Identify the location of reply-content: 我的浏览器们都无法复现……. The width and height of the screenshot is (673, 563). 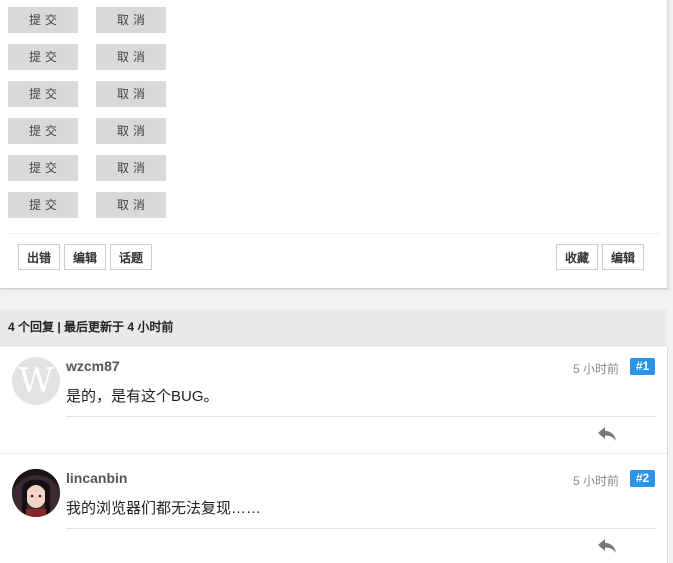
(164, 508).